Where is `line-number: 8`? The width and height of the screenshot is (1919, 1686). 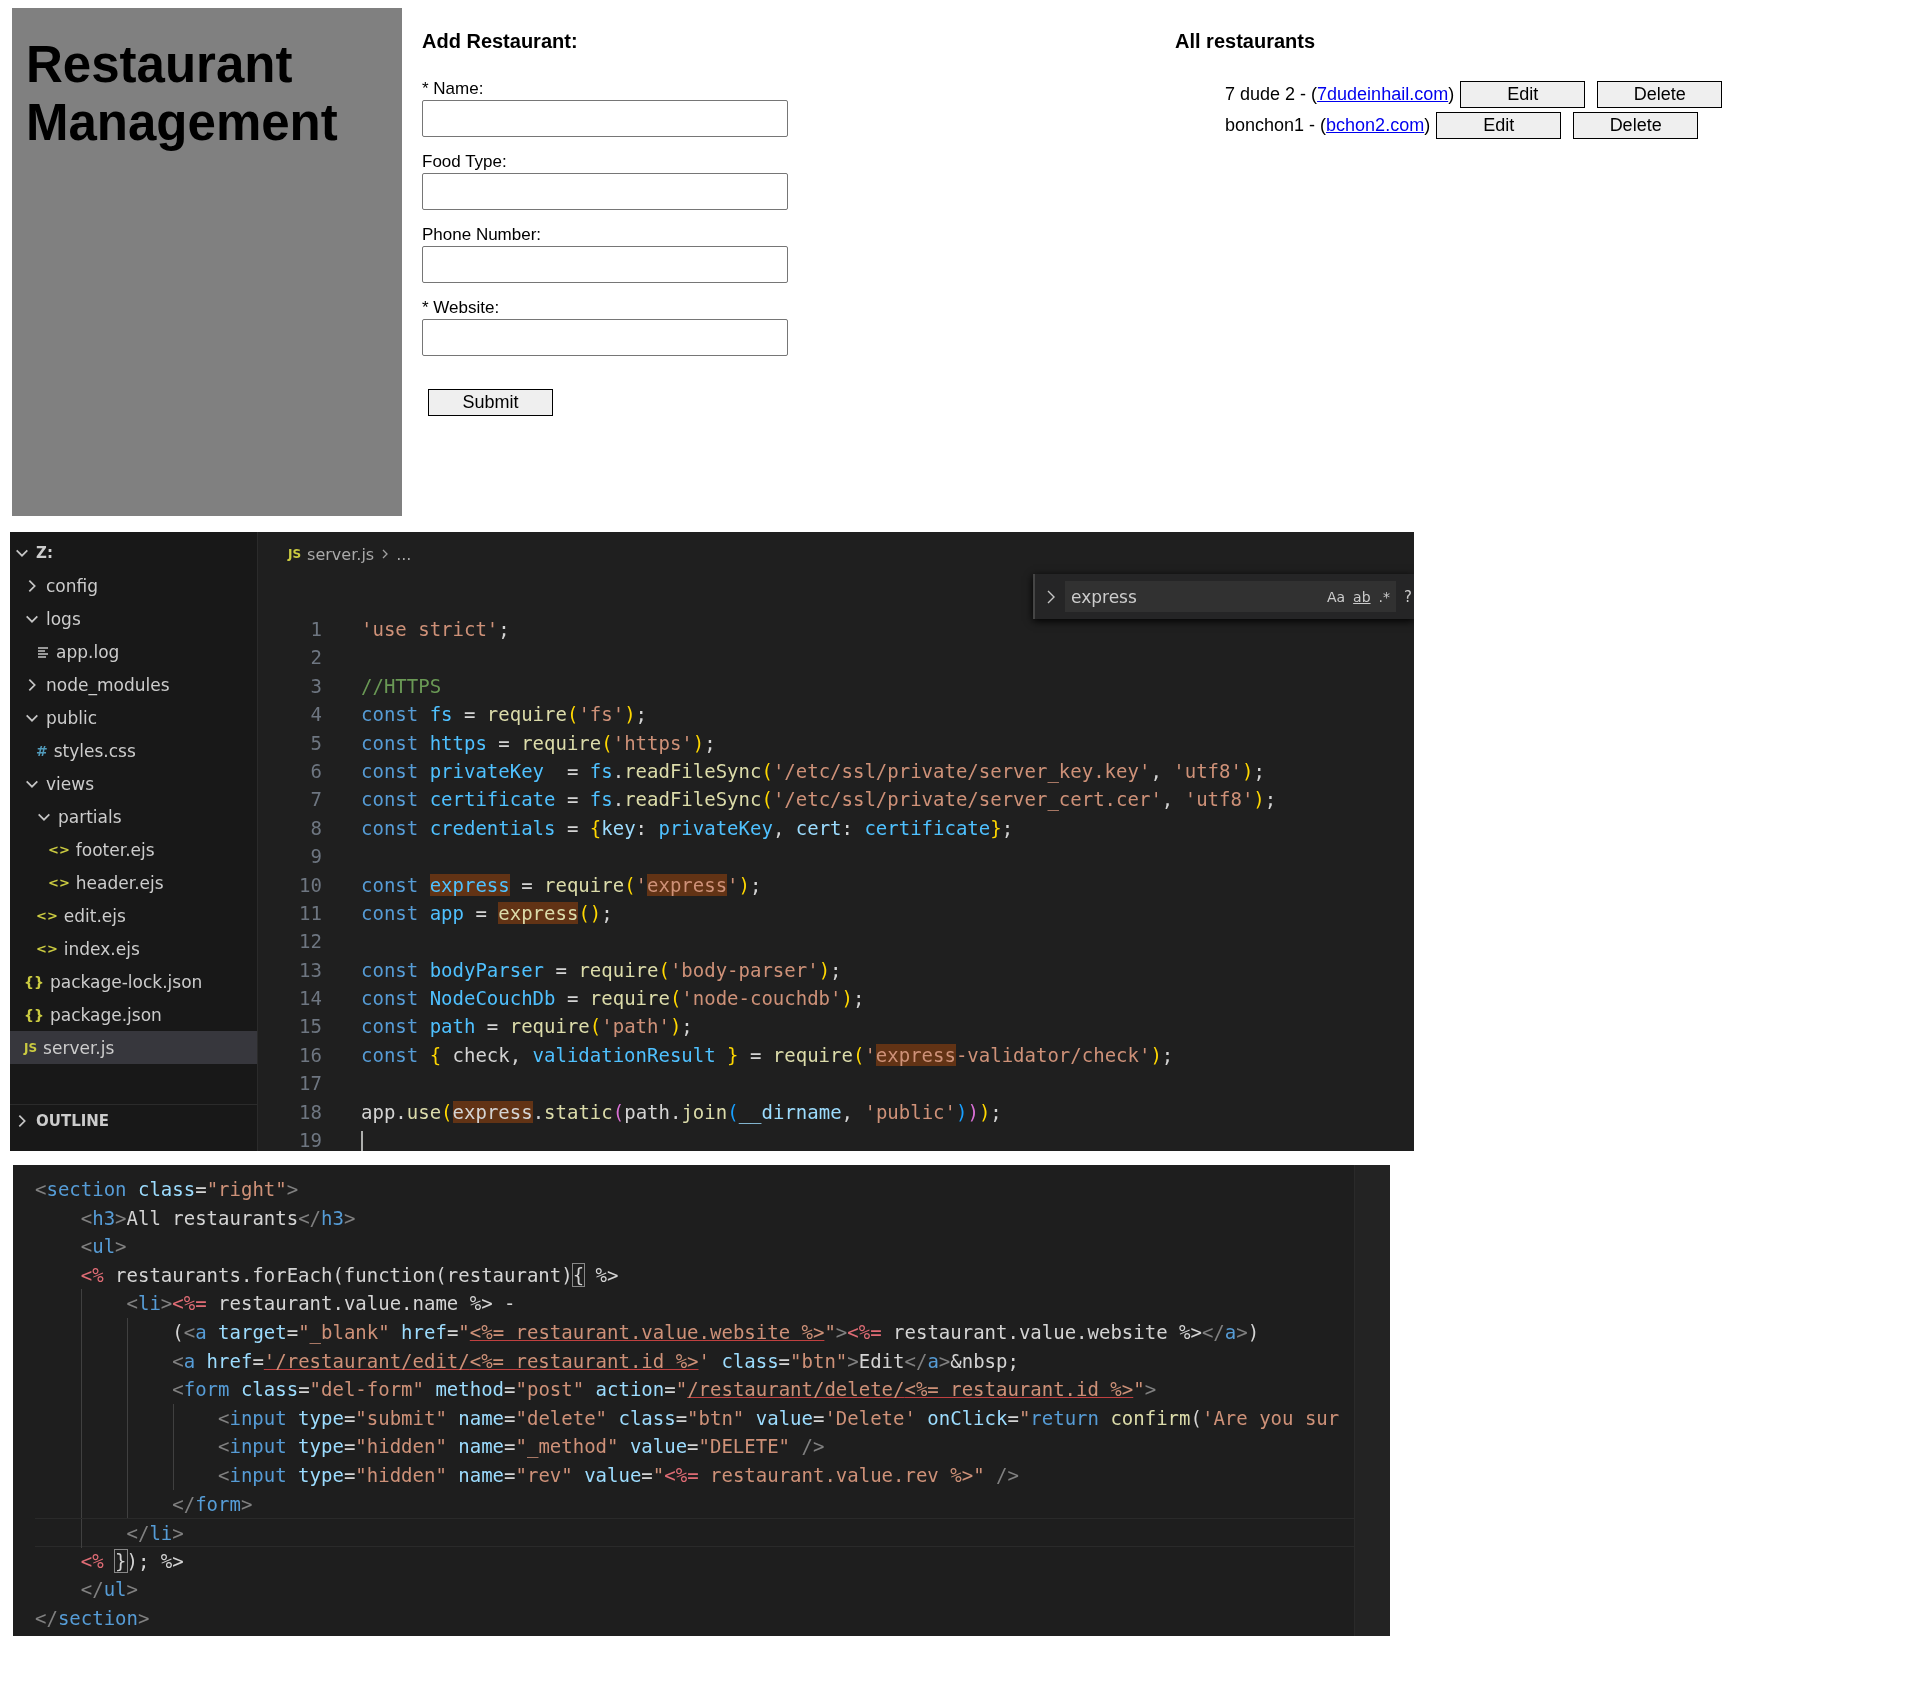 line-number: 8 is located at coordinates (315, 828).